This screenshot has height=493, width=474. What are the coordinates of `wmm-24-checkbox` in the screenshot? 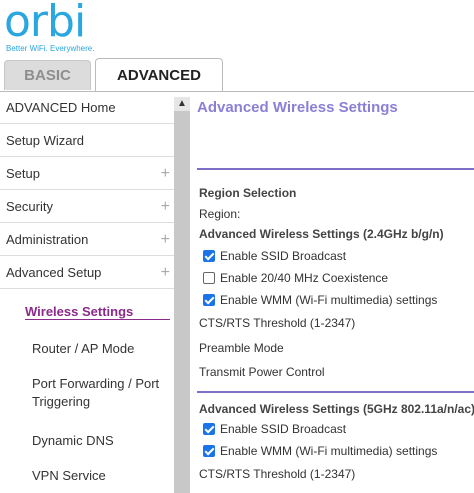 It's located at (209, 300).